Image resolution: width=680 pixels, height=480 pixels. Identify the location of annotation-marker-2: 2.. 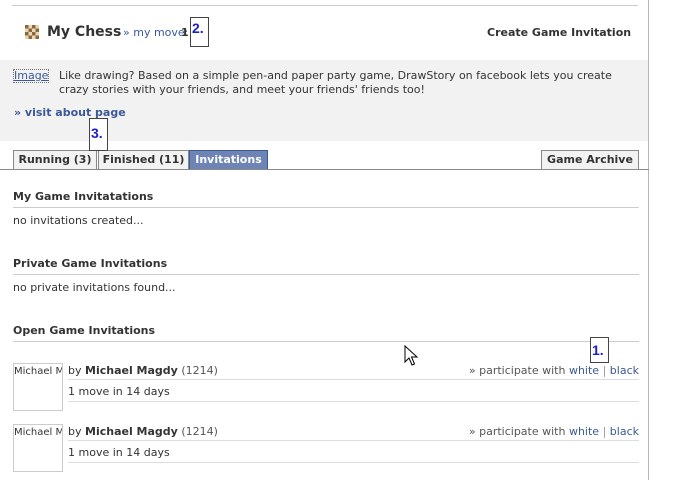
(199, 32).